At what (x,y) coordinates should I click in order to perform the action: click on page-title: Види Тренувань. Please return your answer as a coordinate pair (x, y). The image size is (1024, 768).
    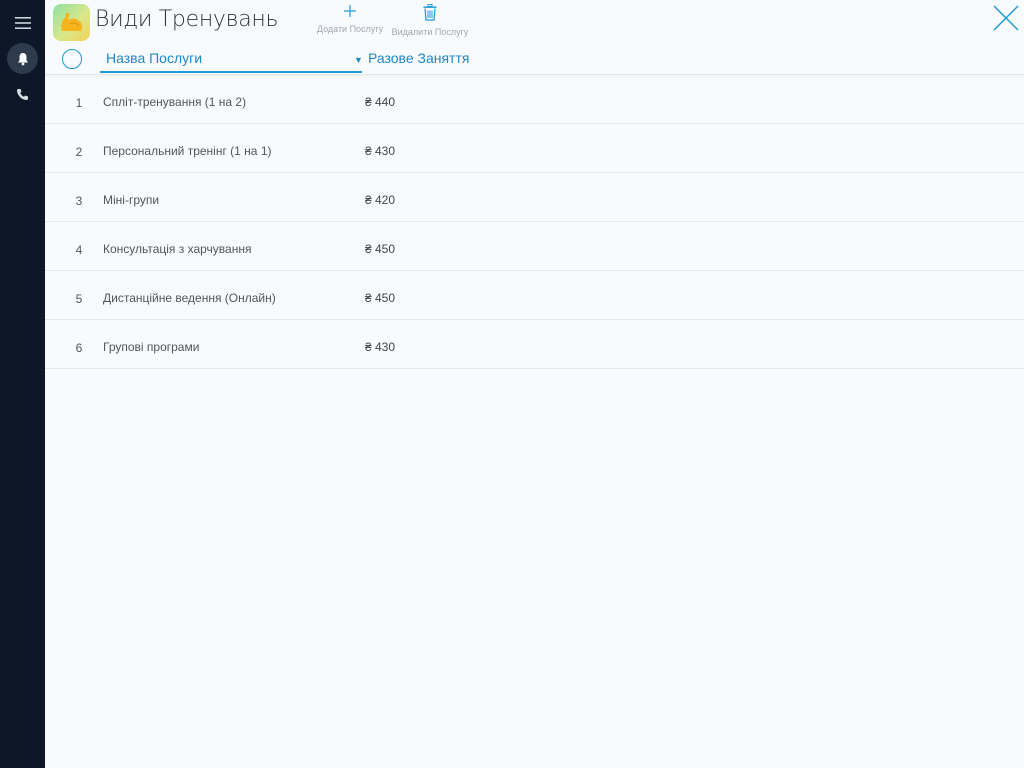
    Looking at the image, I should click on (187, 19).